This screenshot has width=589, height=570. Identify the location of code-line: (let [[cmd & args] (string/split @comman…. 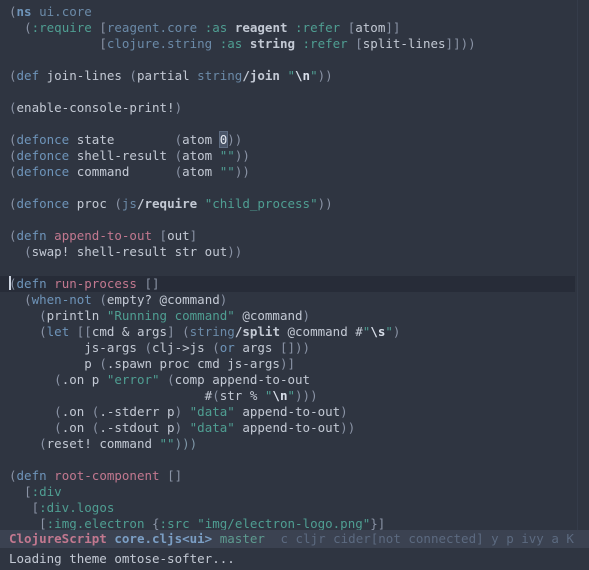
(220, 331).